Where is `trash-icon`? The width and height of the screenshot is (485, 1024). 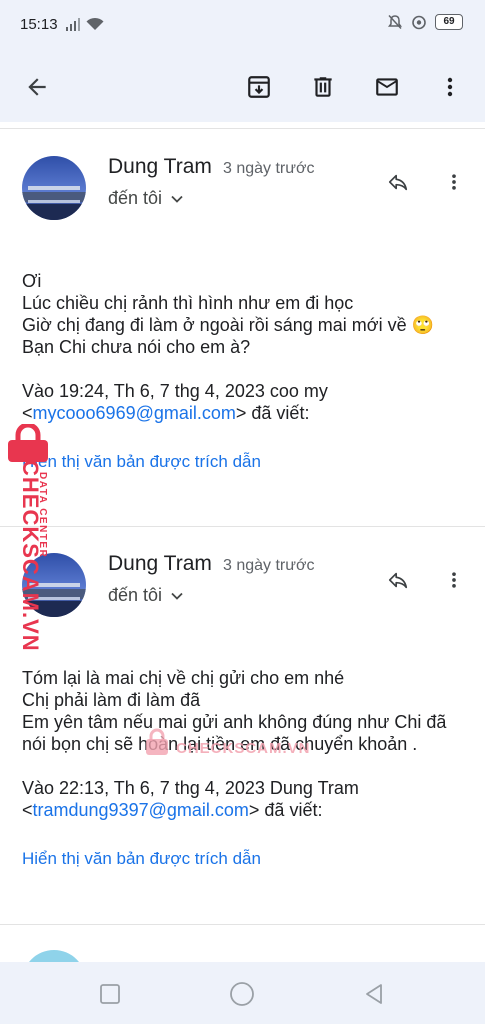 trash-icon is located at coordinates (323, 87).